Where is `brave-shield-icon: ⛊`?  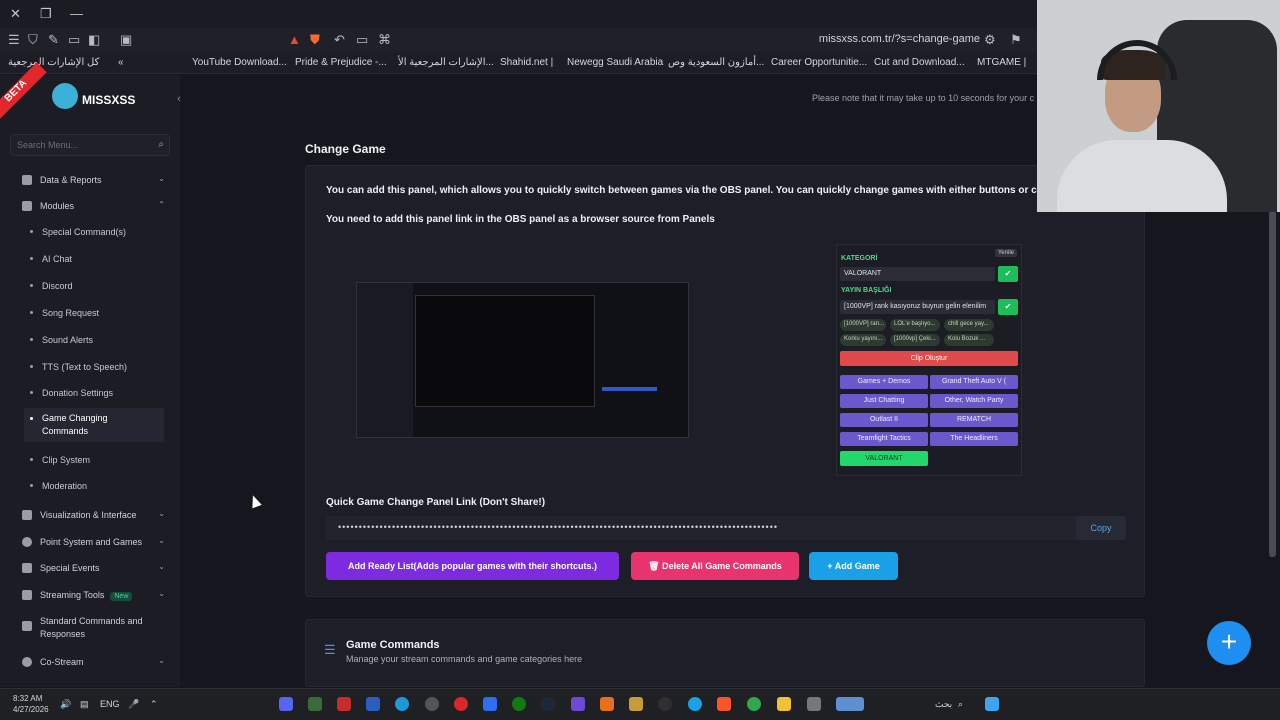 brave-shield-icon: ⛊ is located at coordinates (315, 40).